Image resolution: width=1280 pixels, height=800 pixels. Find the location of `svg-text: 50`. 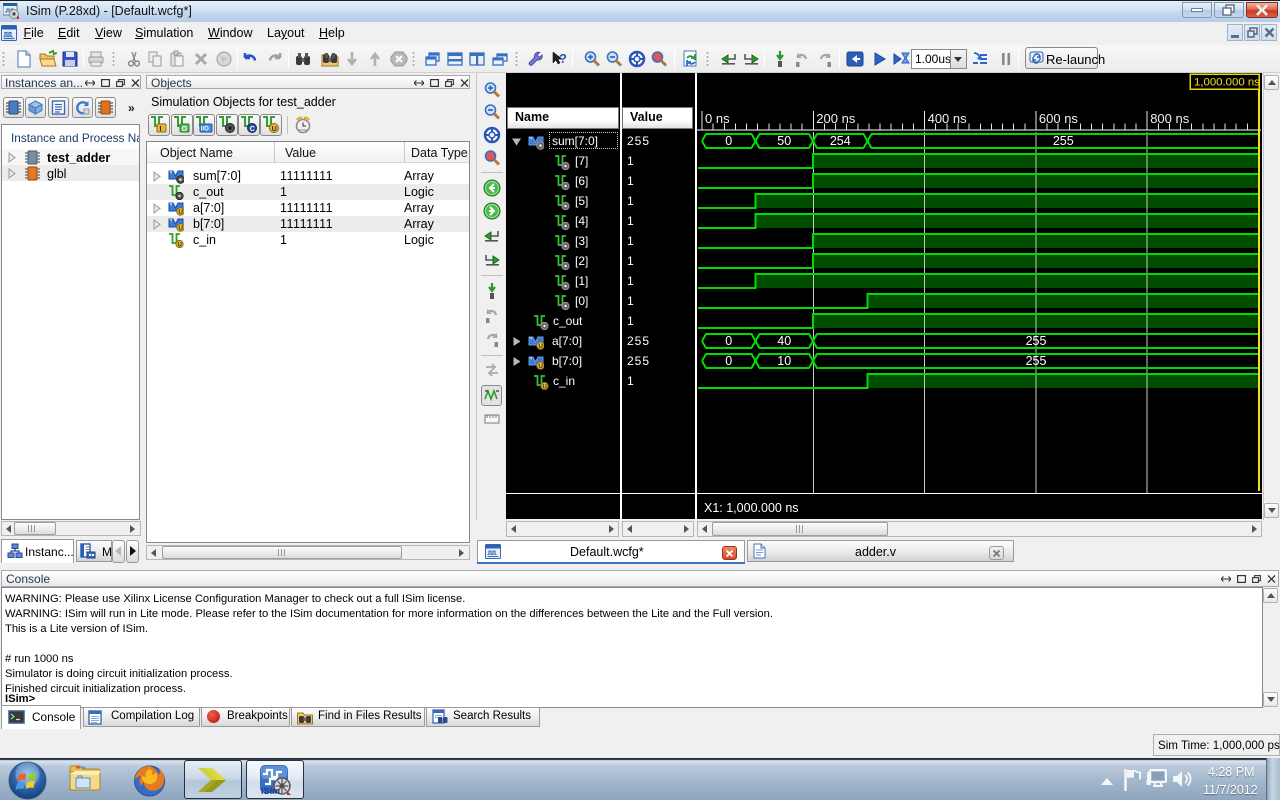

svg-text: 50 is located at coordinates (784, 141).